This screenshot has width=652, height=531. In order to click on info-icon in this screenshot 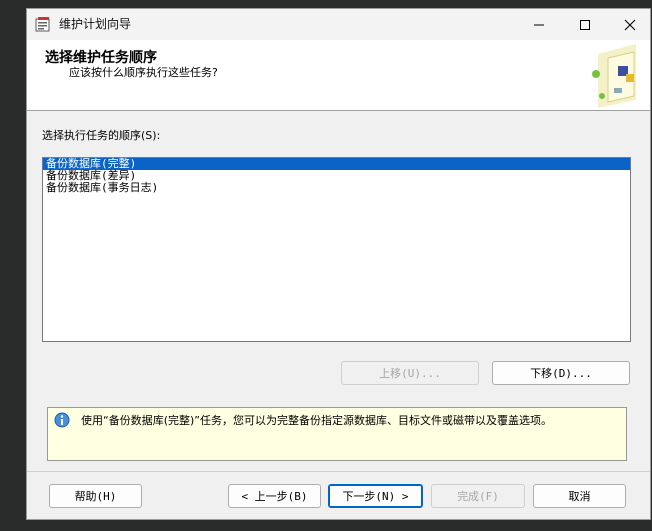, I will do `click(62, 420)`.